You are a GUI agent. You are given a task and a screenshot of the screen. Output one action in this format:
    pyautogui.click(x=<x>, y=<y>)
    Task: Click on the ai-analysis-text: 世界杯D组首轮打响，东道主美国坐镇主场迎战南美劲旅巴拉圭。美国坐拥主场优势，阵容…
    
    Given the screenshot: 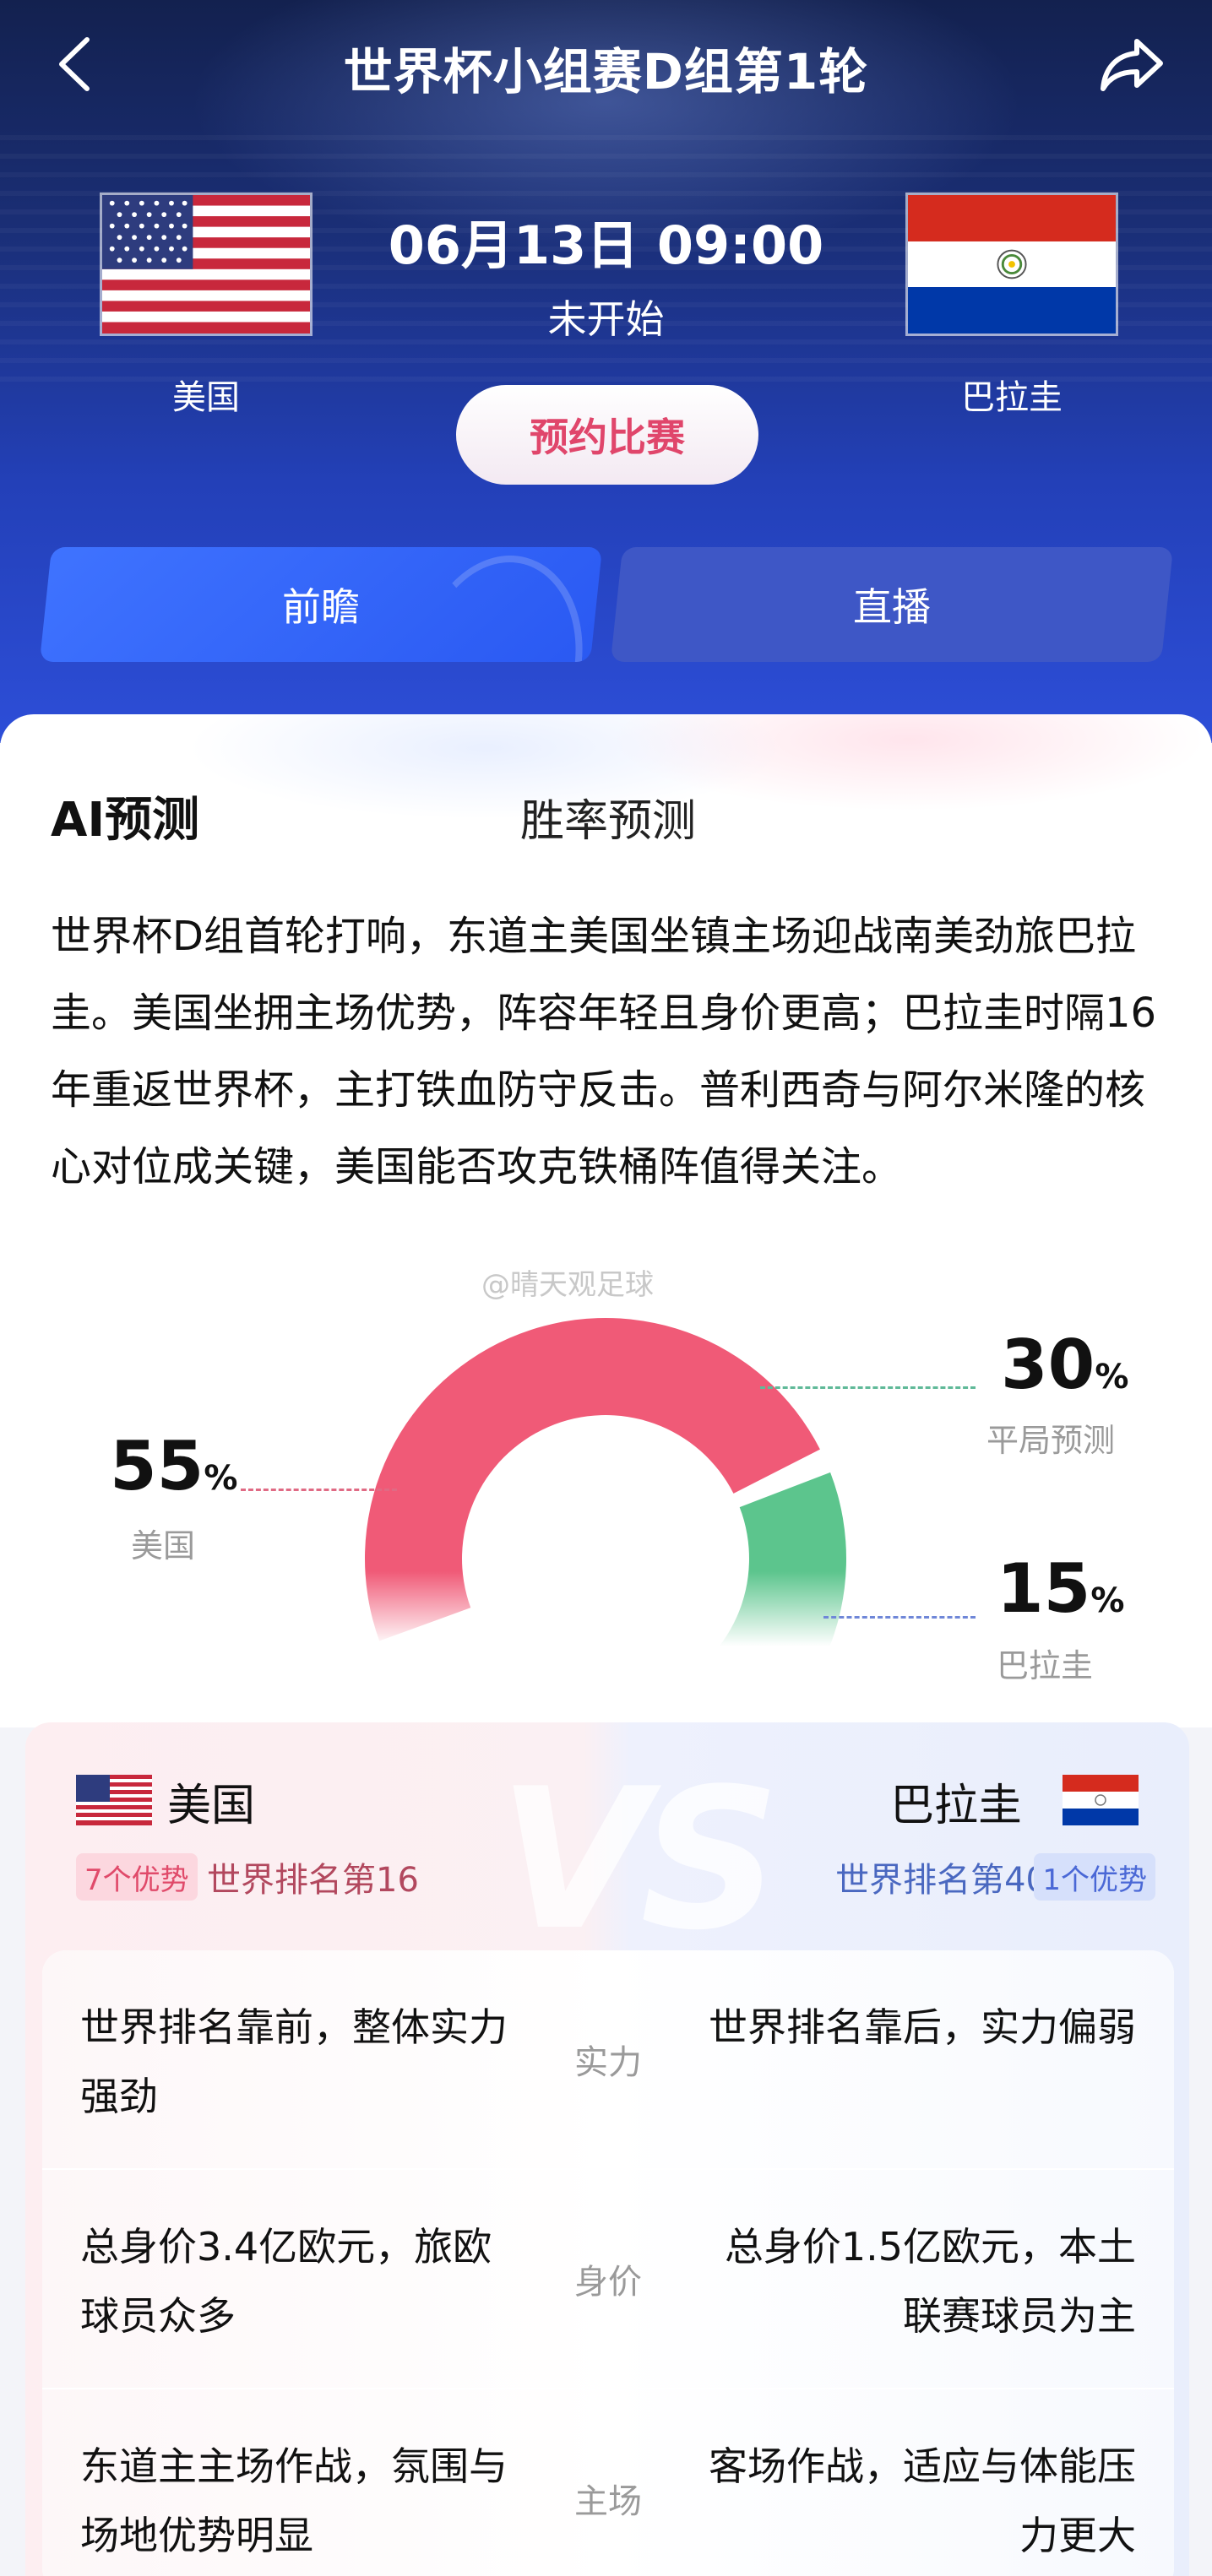 What is the action you would take?
    pyautogui.click(x=604, y=1051)
    